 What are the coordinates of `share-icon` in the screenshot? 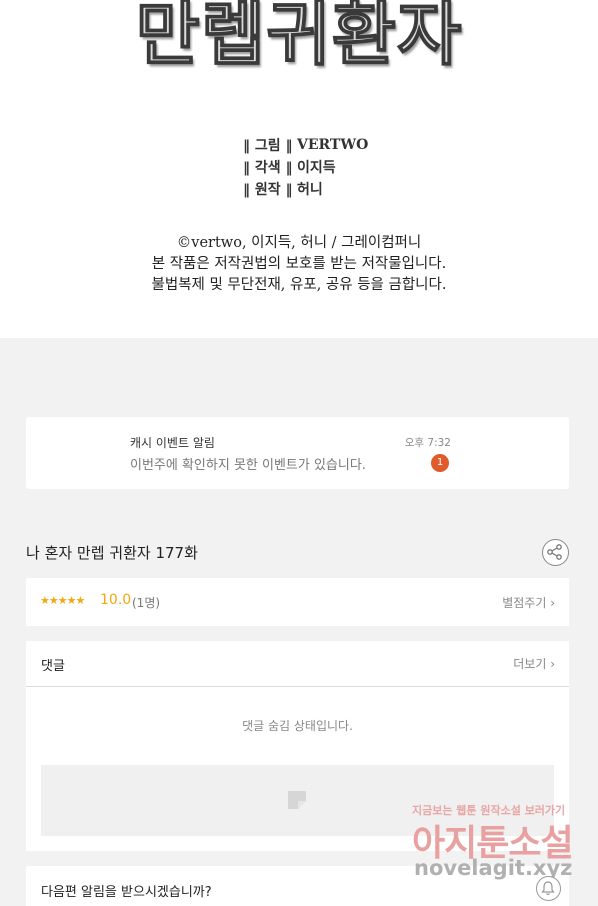 It's located at (554, 552).